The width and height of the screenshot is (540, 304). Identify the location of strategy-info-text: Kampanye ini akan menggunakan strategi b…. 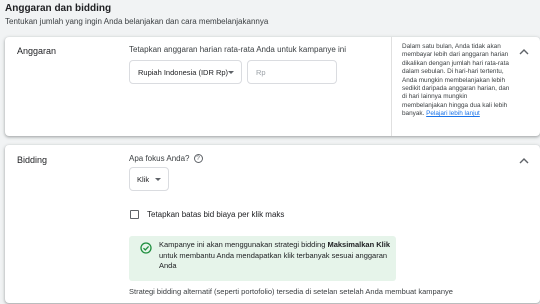
(275, 256).